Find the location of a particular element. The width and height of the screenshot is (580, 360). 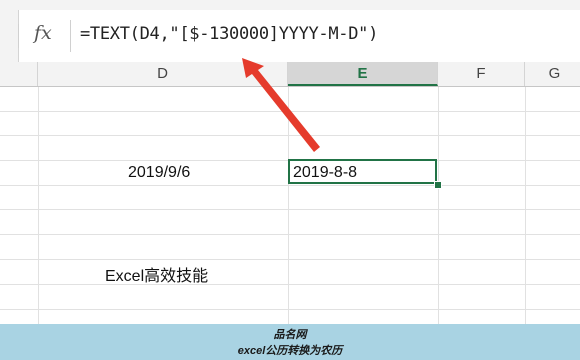

column-headers: D E F G is located at coordinates (290, 74).